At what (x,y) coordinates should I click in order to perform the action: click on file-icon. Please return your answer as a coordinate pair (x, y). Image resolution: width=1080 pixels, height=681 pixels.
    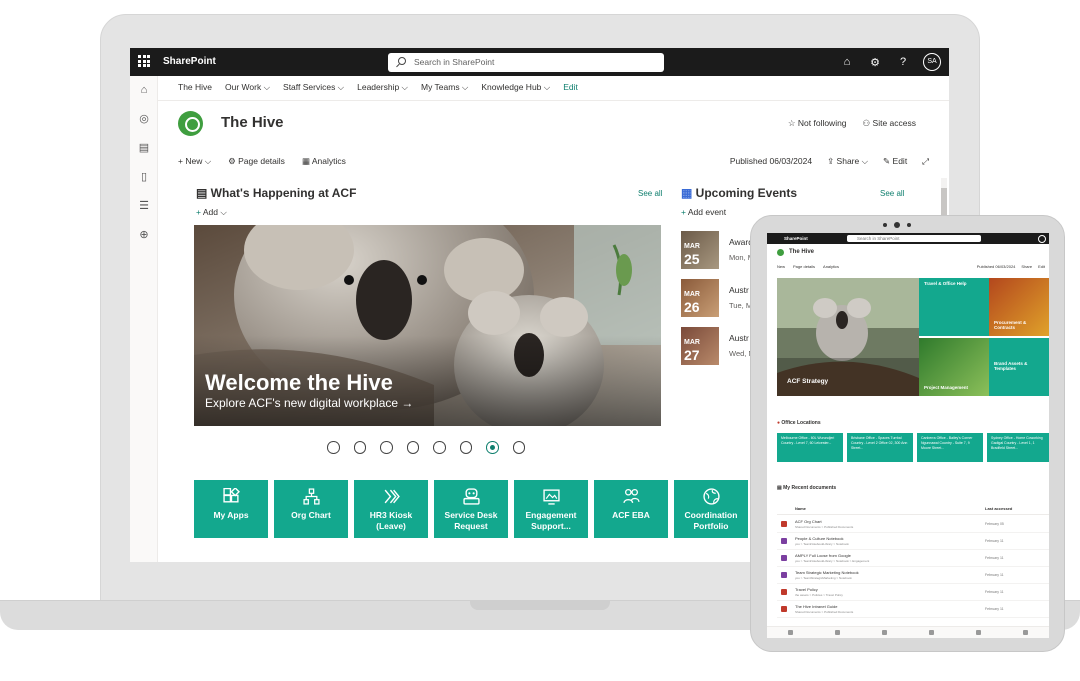
    Looking at the image, I should click on (931, 632).